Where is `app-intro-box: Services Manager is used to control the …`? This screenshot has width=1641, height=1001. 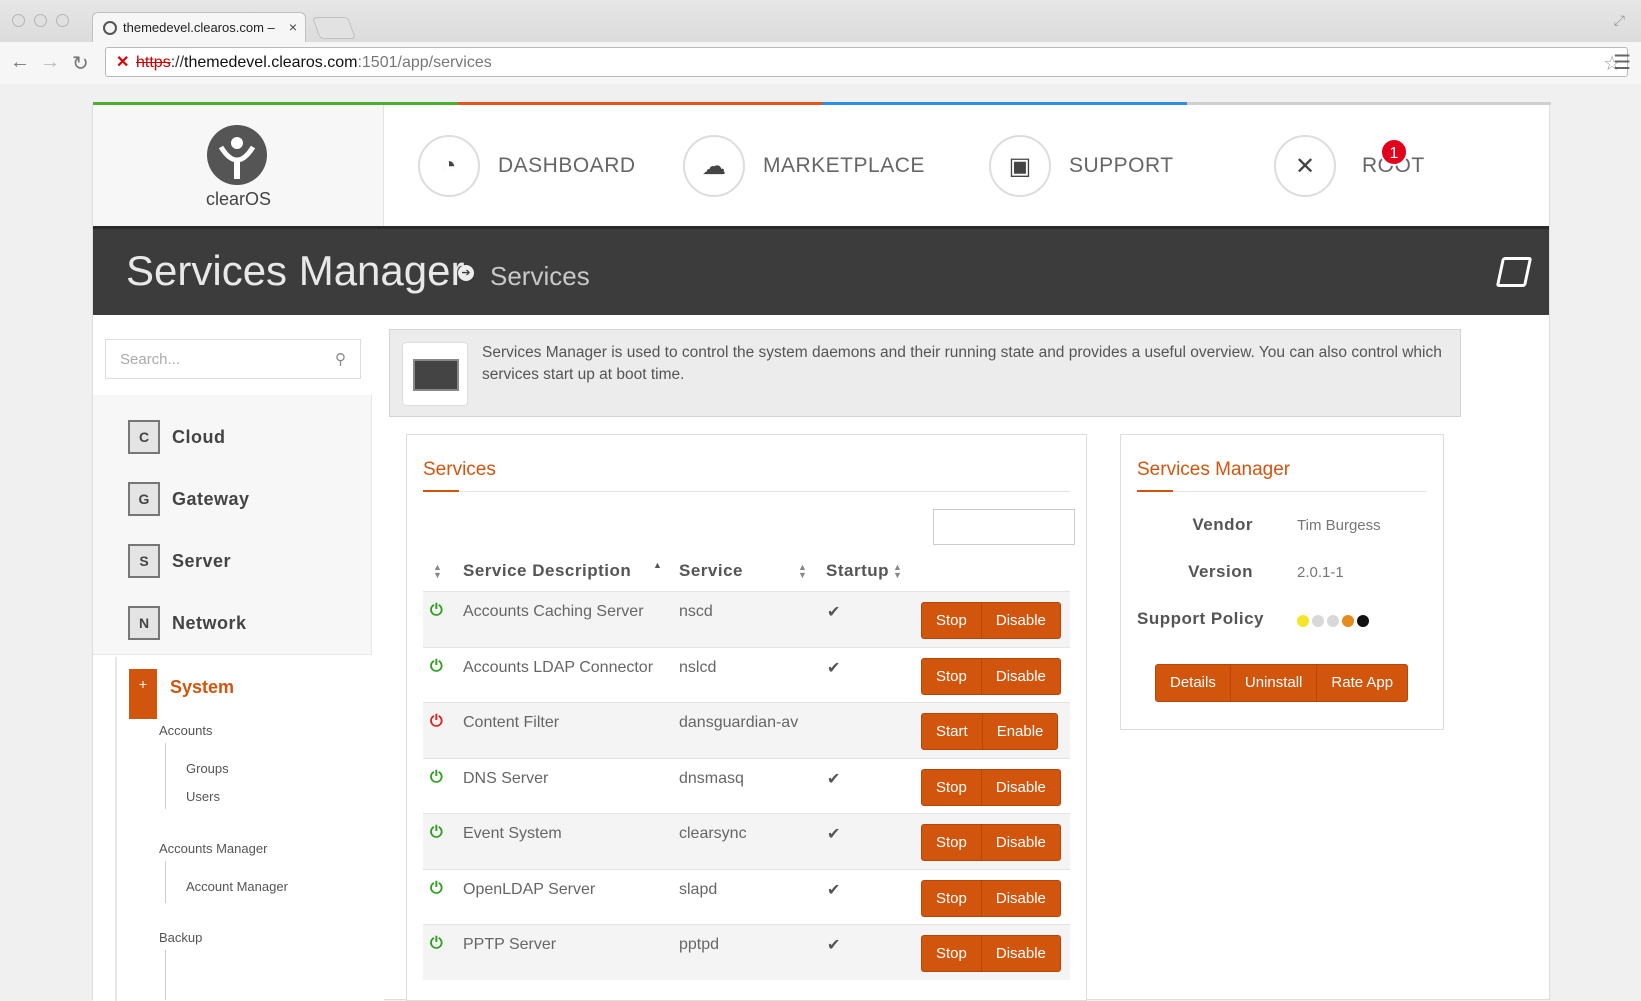 app-intro-box: Services Manager is used to control the … is located at coordinates (925, 373).